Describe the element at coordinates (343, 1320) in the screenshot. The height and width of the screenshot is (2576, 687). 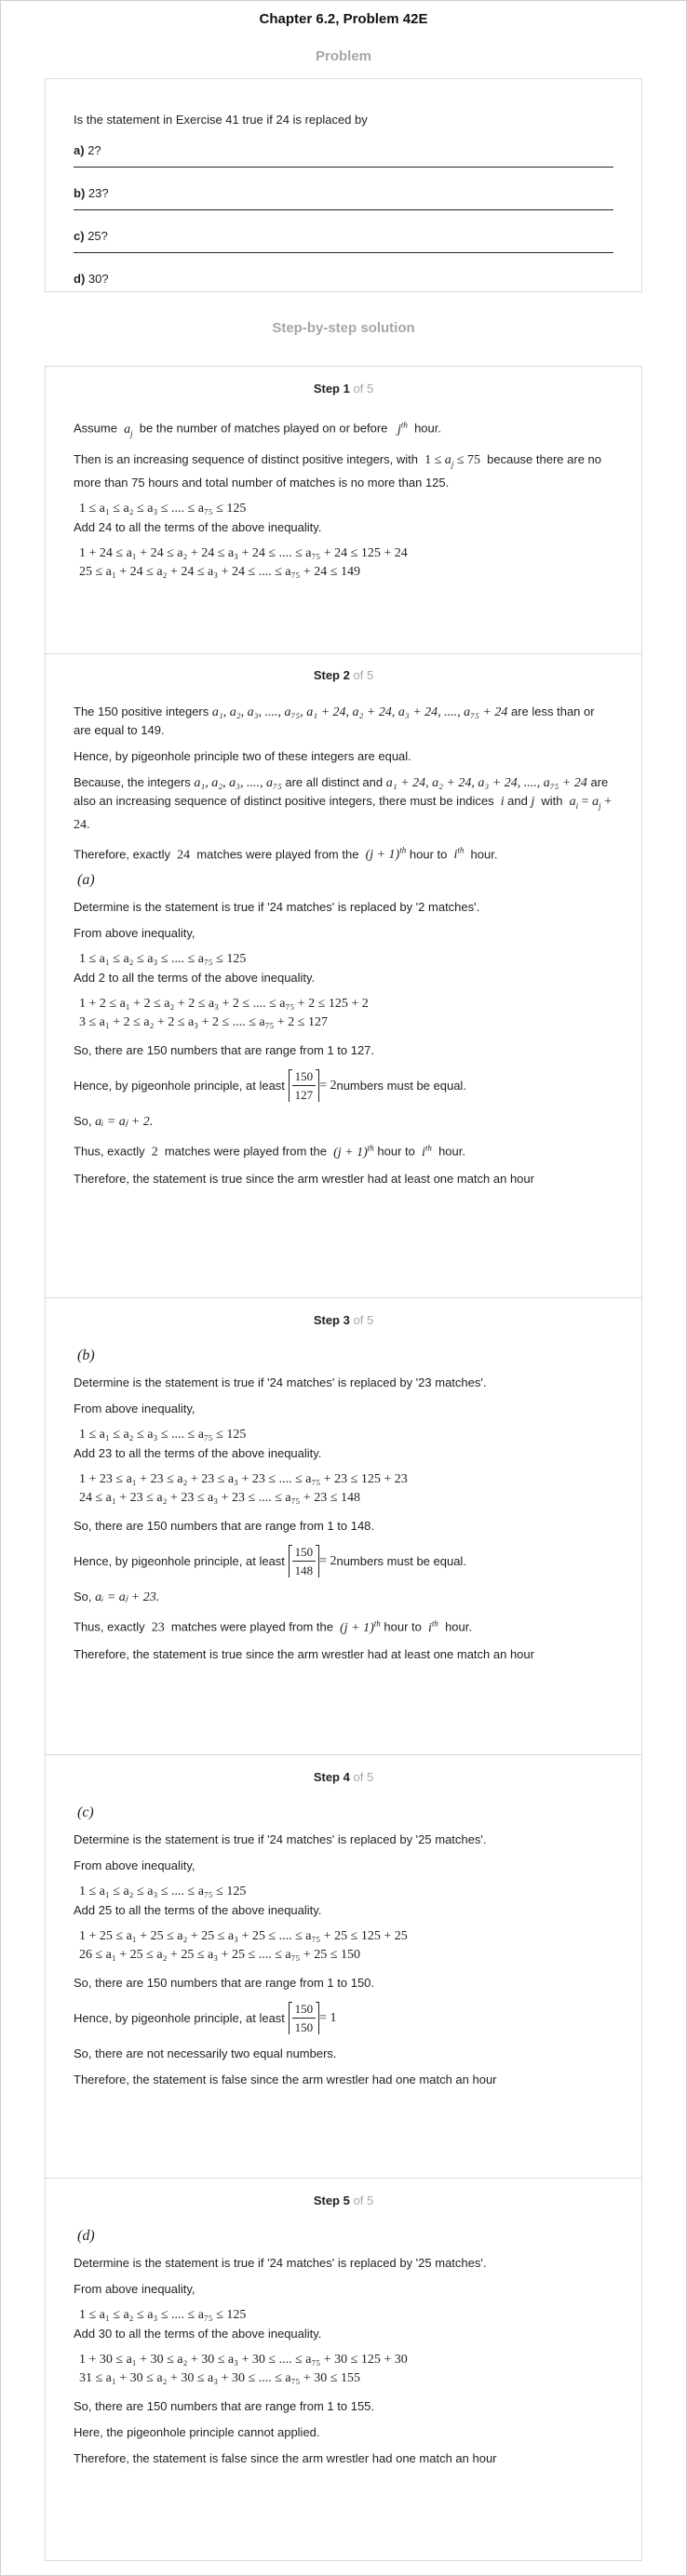
I see `step-heading: Step 3 of 5` at that location.